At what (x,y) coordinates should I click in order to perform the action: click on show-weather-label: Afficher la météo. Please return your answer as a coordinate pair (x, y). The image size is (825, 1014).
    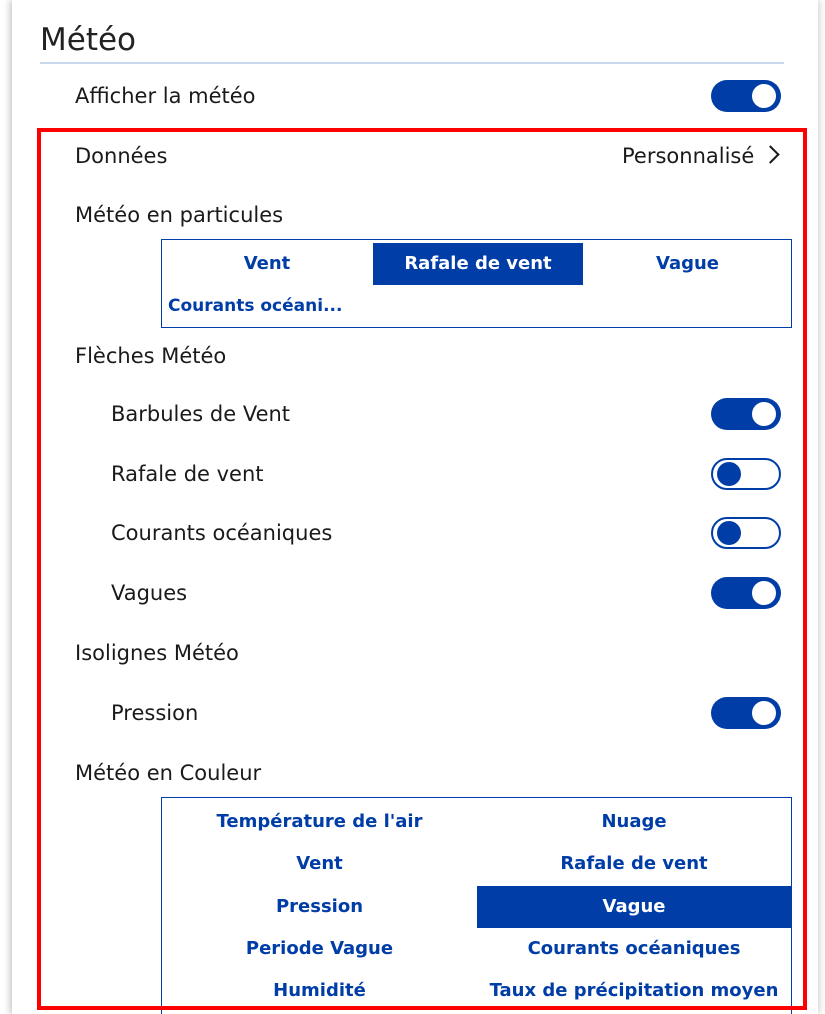
    Looking at the image, I should click on (165, 96).